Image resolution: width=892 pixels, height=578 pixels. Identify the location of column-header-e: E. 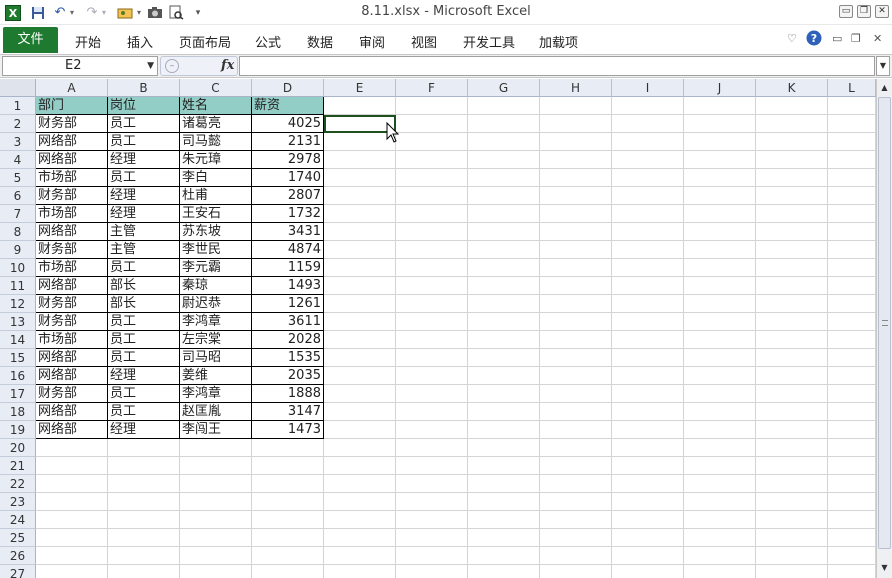
(360, 88).